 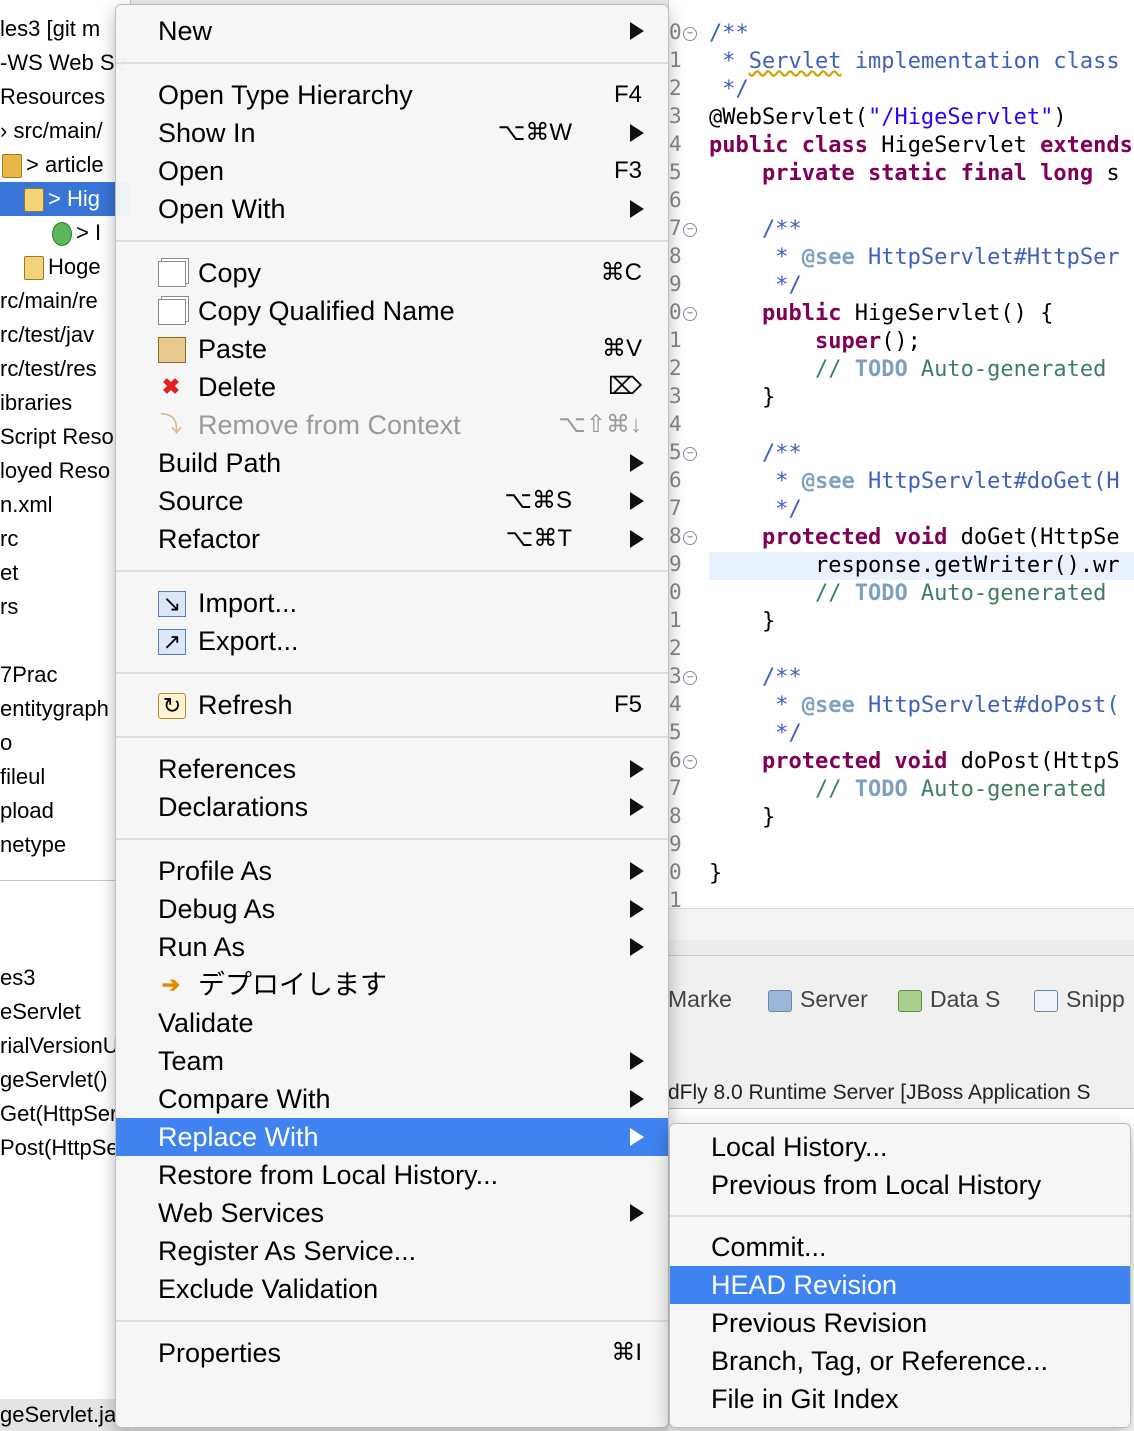 What do you see at coordinates (900, 1185) in the screenshot?
I see `menu-item-previous-from-local-history: Previous from Local History` at bounding box center [900, 1185].